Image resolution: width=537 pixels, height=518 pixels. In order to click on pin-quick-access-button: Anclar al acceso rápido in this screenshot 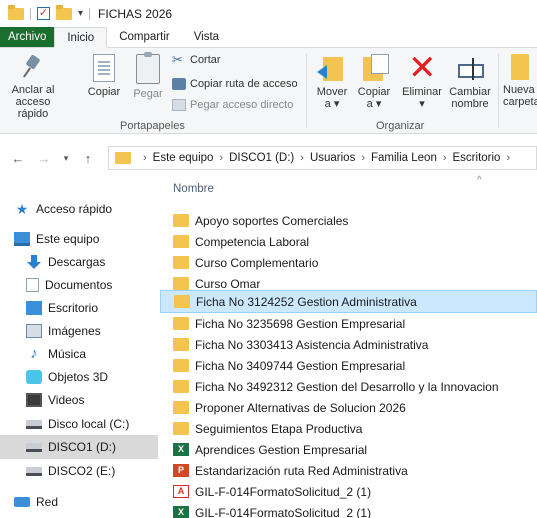, I will do `click(33, 87)`.